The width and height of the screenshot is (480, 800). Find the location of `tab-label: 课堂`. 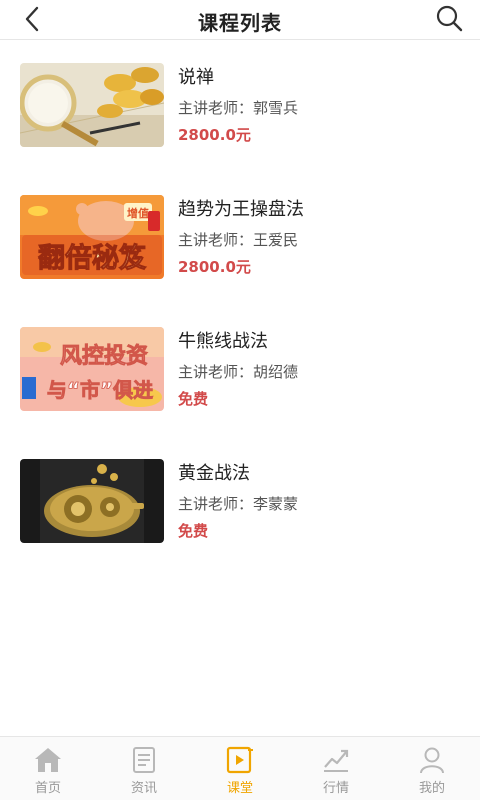

tab-label: 课堂 is located at coordinates (239, 788).